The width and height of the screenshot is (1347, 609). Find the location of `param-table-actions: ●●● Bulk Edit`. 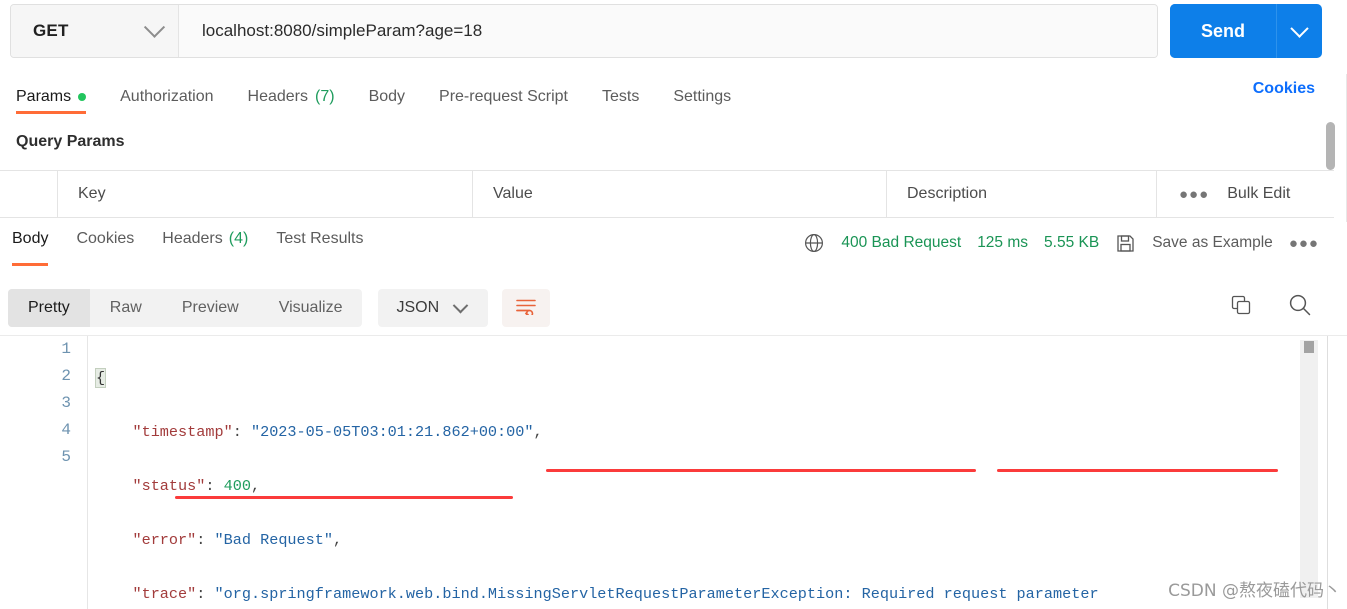

param-table-actions: ●●● Bulk Edit is located at coordinates (1245, 194).